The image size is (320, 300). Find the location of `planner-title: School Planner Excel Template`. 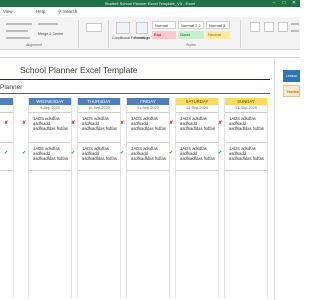

planner-title: School Planner Excel Template is located at coordinates (79, 70).